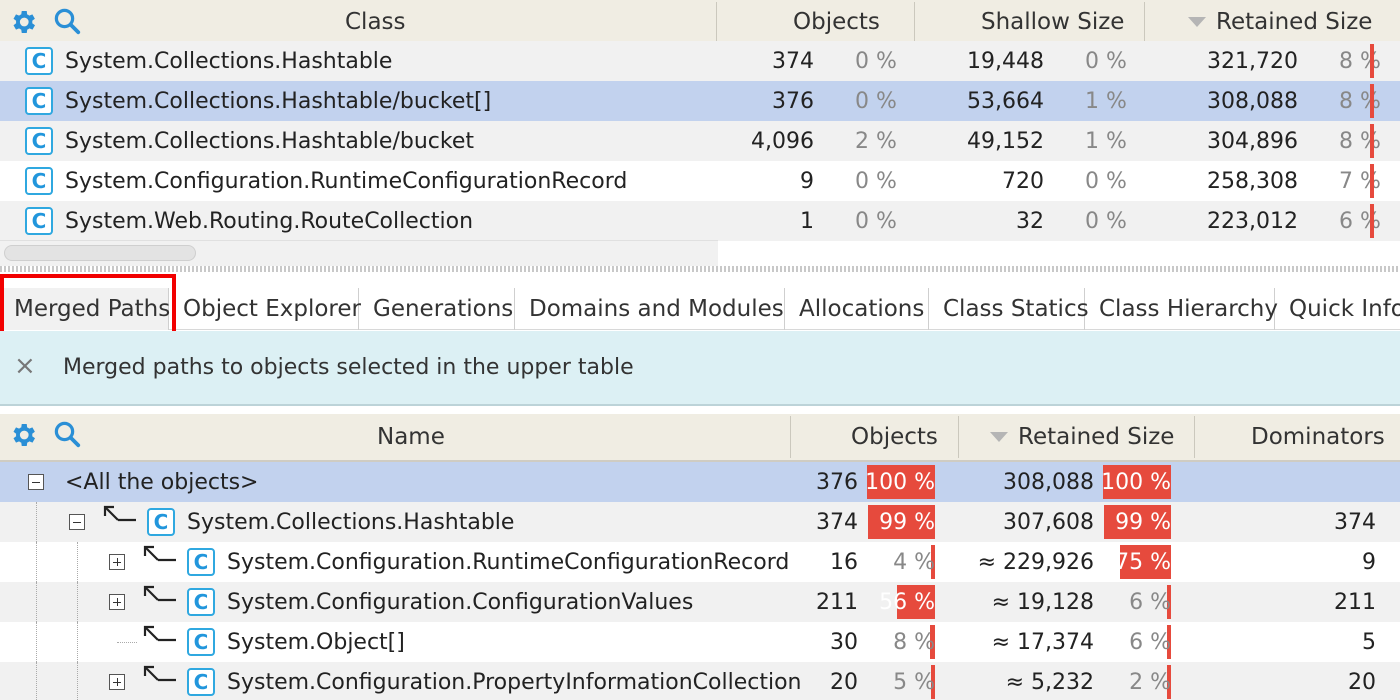 This screenshot has width=1400, height=700. Describe the element at coordinates (650, 309) in the screenshot. I see `tab-domains-and-modules: Domains and Modules` at that location.